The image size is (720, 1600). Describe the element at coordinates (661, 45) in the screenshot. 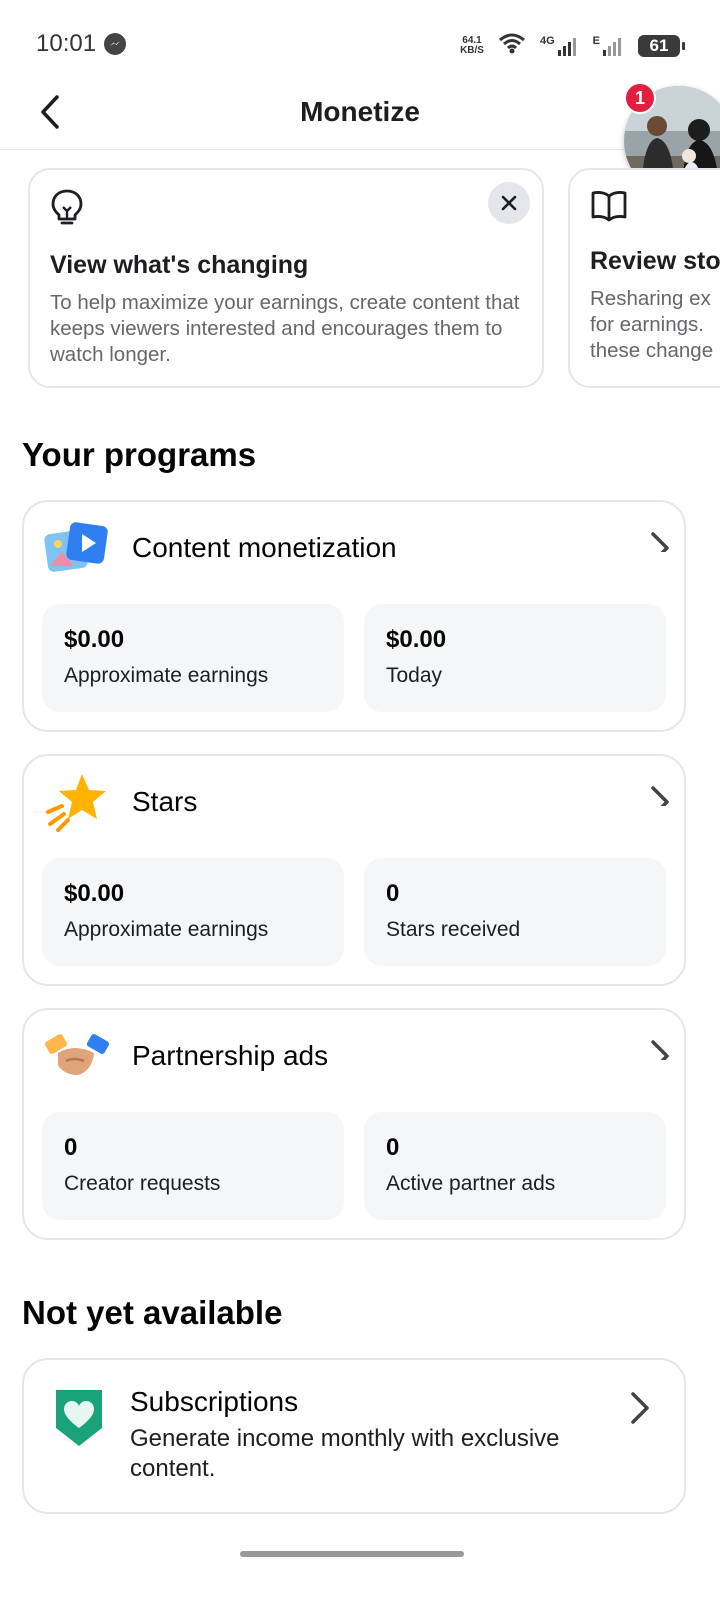

I see `battery-indicator: 61` at that location.